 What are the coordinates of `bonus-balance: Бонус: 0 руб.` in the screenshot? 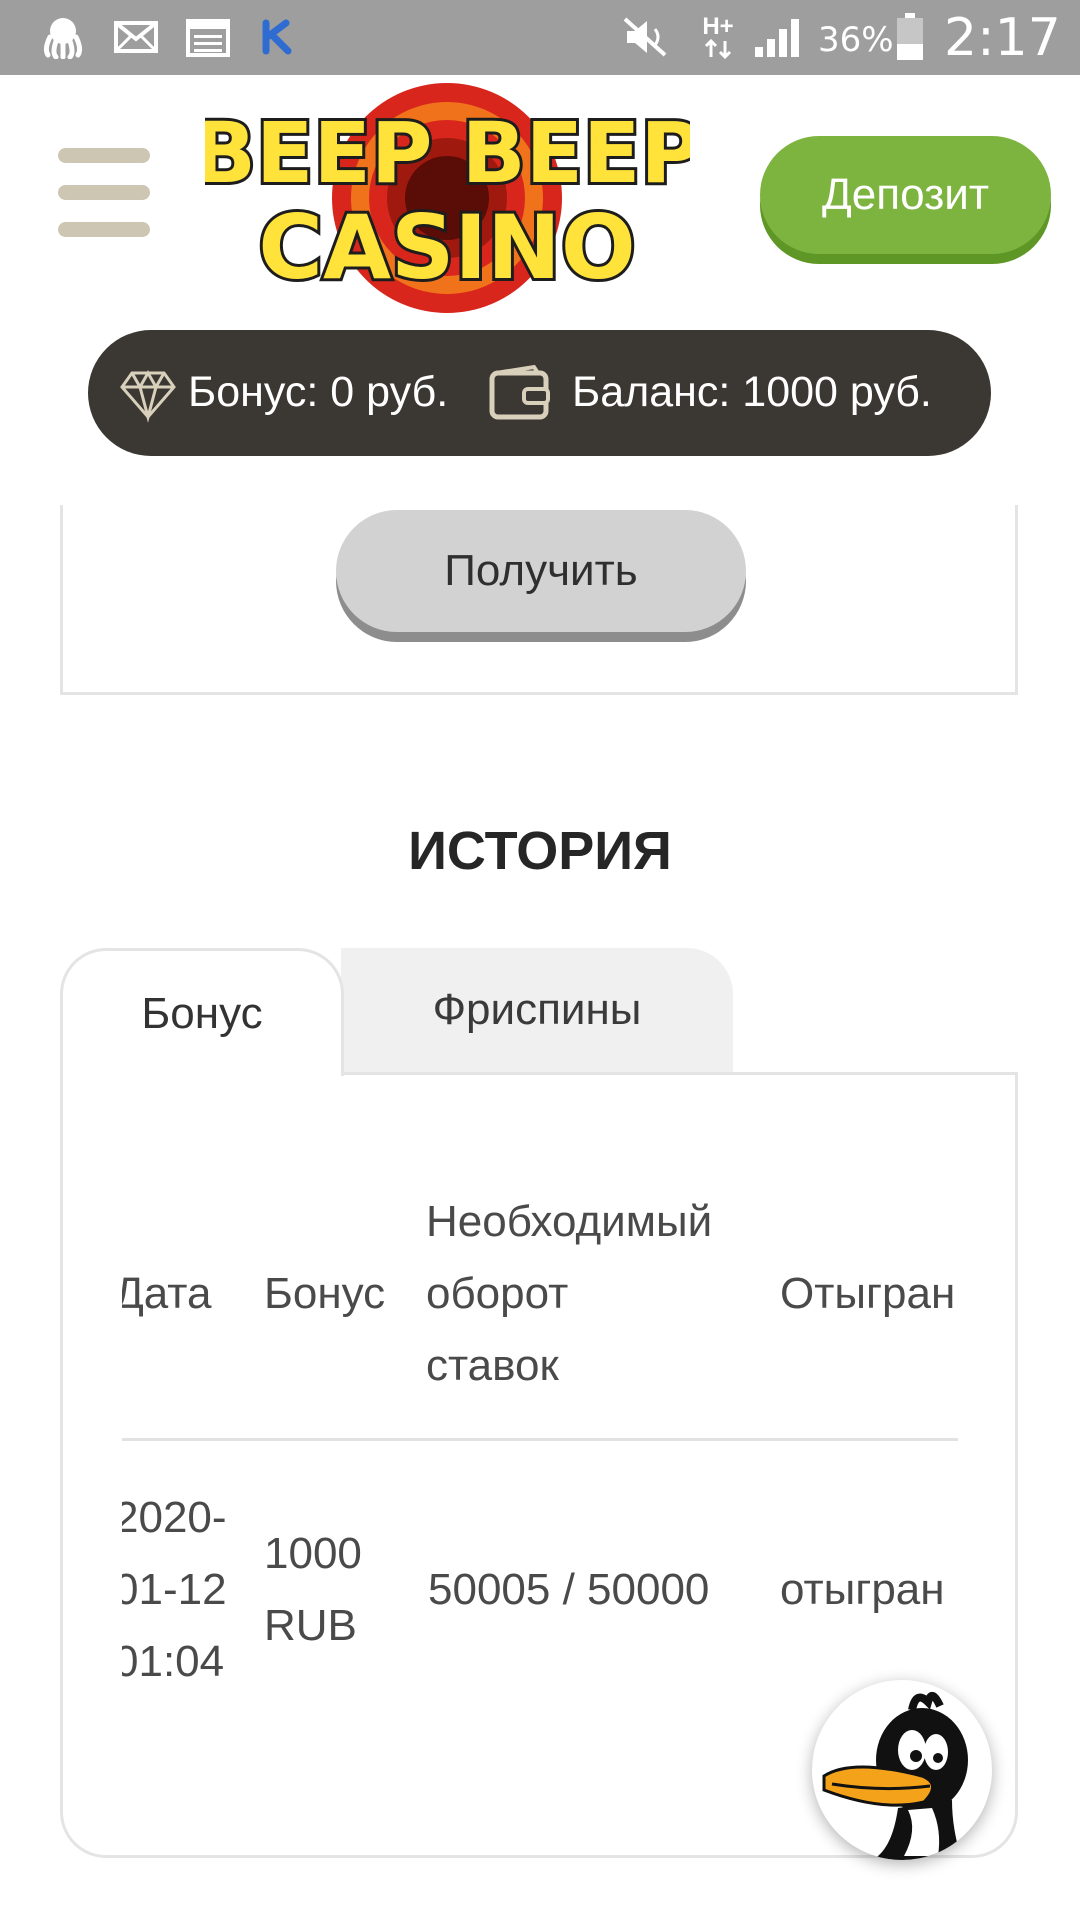 It's located at (318, 392).